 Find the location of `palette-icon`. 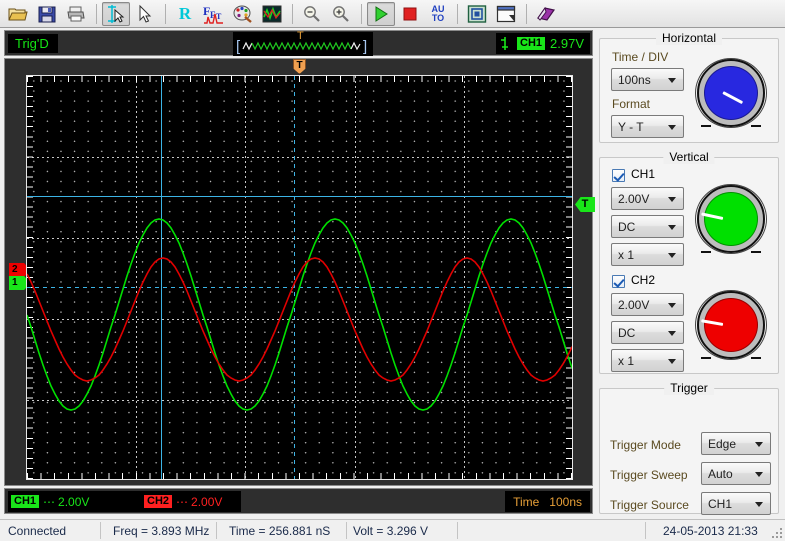

palette-icon is located at coordinates (243, 14).